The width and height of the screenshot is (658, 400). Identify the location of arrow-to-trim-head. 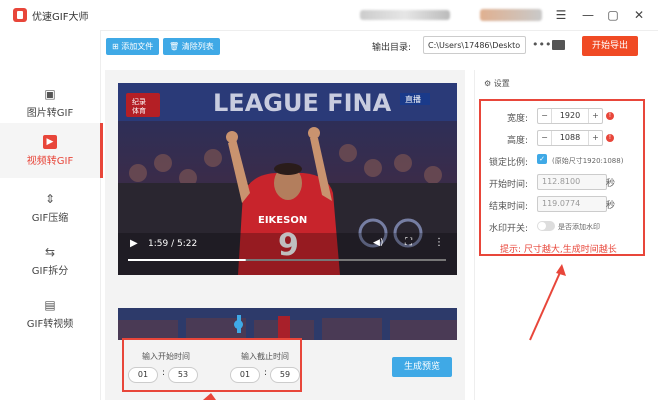
(209, 396).